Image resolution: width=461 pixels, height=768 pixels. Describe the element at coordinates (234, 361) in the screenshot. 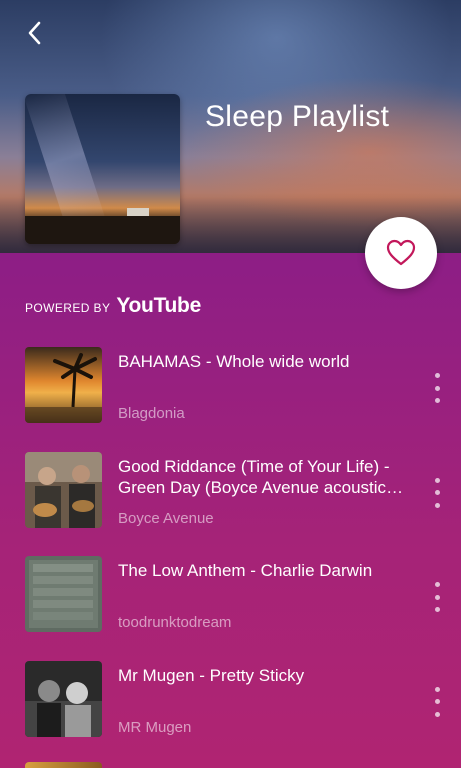

I see `track-title: BAHAMAS - Whole wide world` at that location.